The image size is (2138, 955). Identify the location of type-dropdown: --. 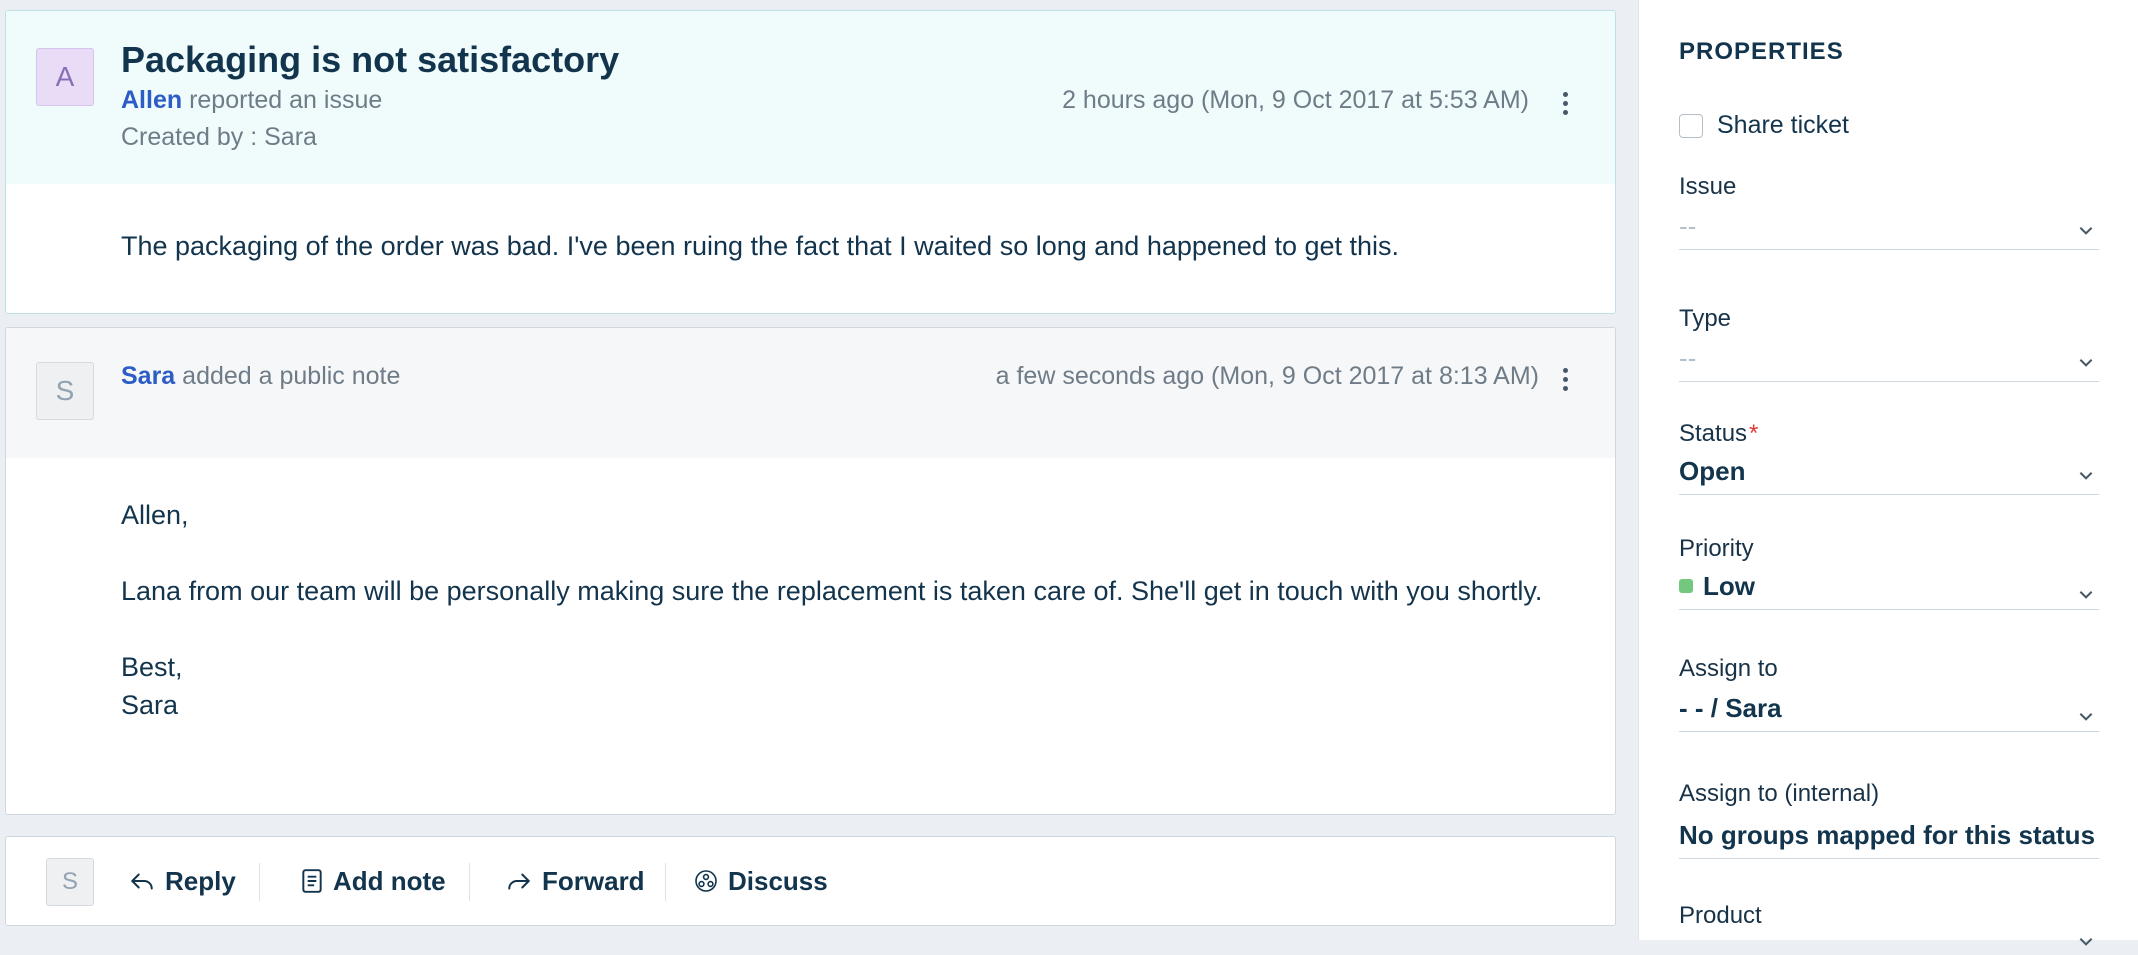
(1889, 362).